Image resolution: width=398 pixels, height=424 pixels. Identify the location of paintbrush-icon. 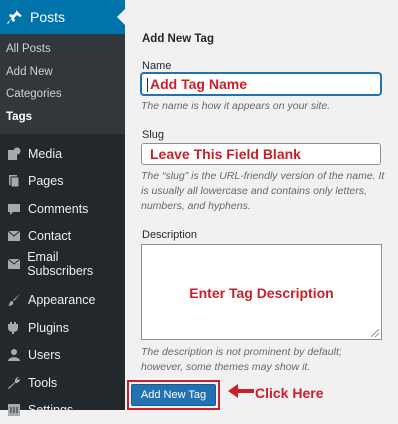
(14, 300).